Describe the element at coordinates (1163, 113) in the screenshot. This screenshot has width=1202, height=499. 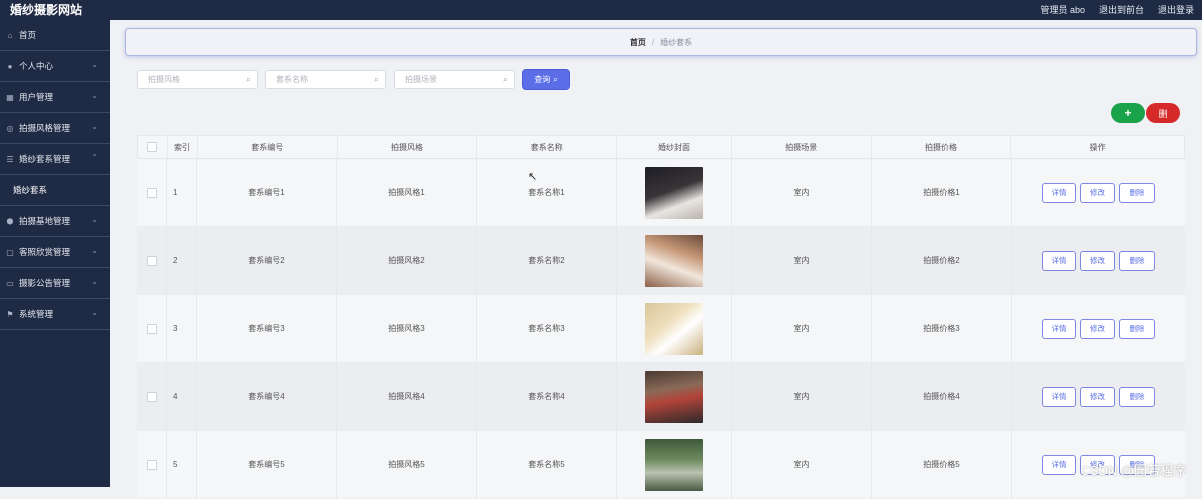
I see `batch-delete-button: 删` at that location.